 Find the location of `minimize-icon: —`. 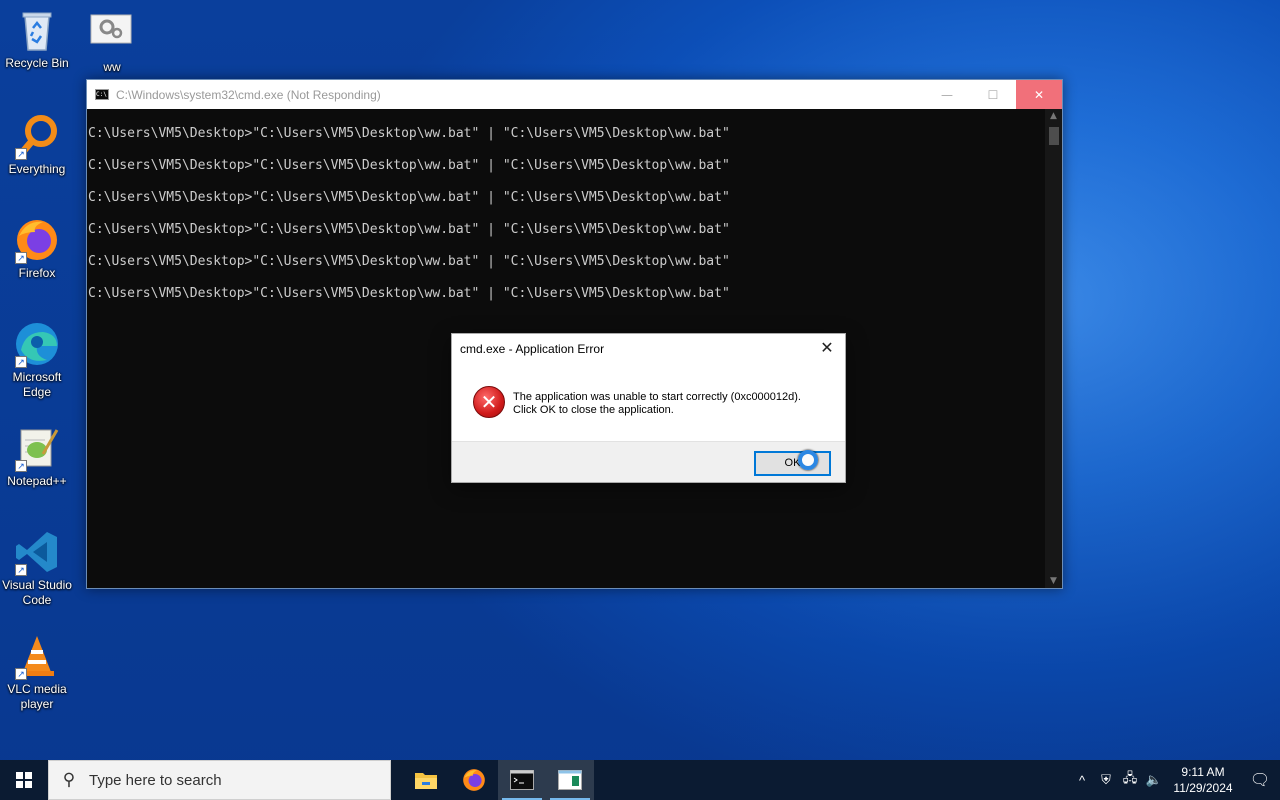

minimize-icon: — is located at coordinates (947, 94).